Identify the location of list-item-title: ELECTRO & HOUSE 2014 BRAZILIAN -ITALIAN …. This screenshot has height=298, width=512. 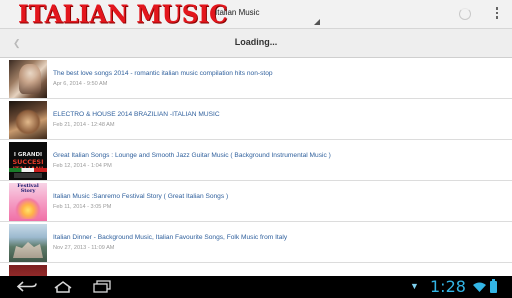
(136, 114).